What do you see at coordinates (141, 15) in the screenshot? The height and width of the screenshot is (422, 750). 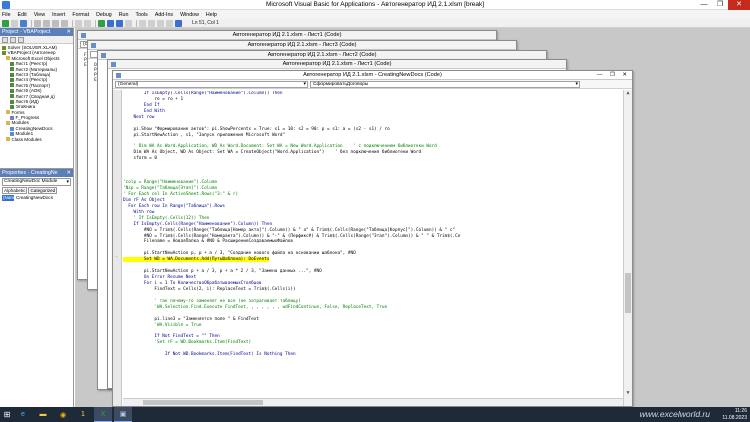 I see `menu-tools: Tools` at bounding box center [141, 15].